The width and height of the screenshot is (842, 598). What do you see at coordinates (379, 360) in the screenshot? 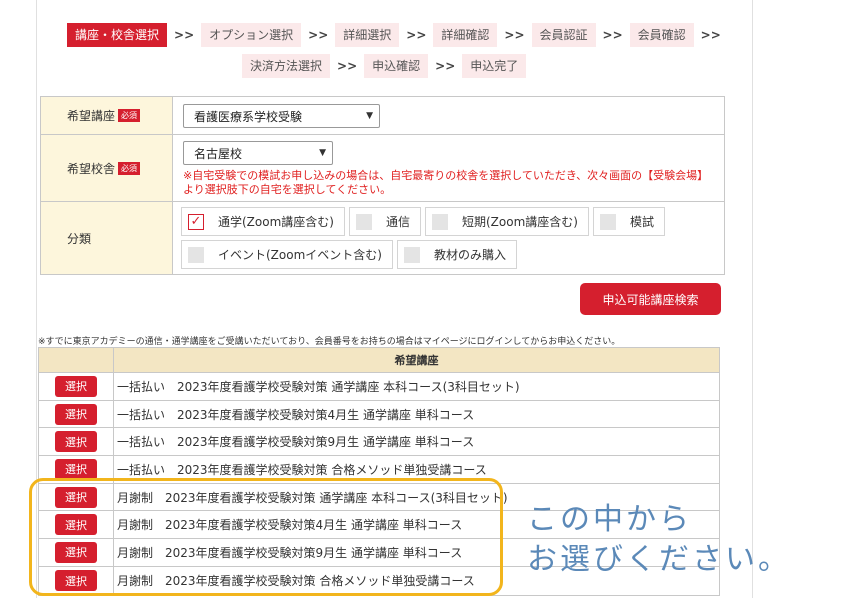
I see `course-table-header: 希望講座` at bounding box center [379, 360].